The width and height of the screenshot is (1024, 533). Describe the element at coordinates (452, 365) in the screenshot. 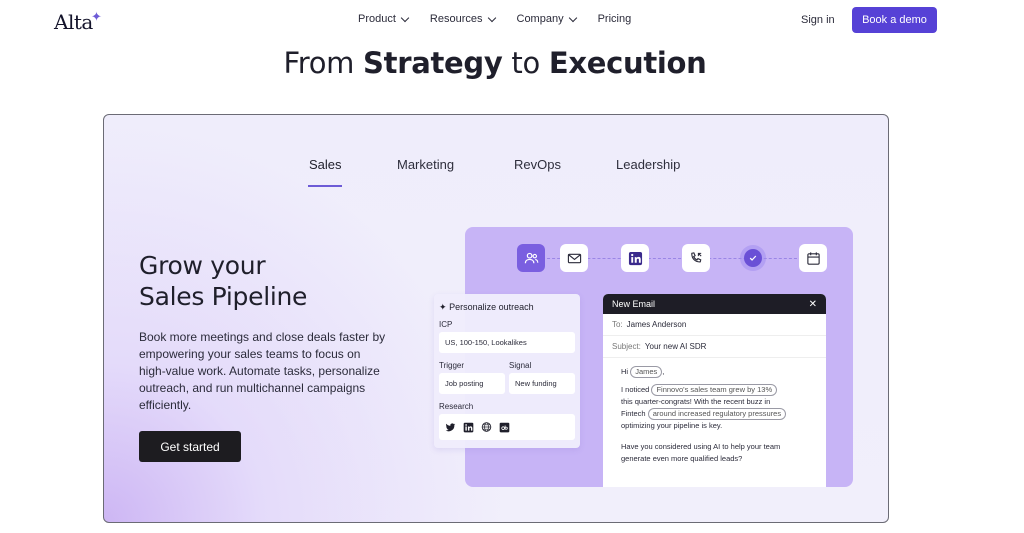

I see `trigger-label: Trigger` at that location.